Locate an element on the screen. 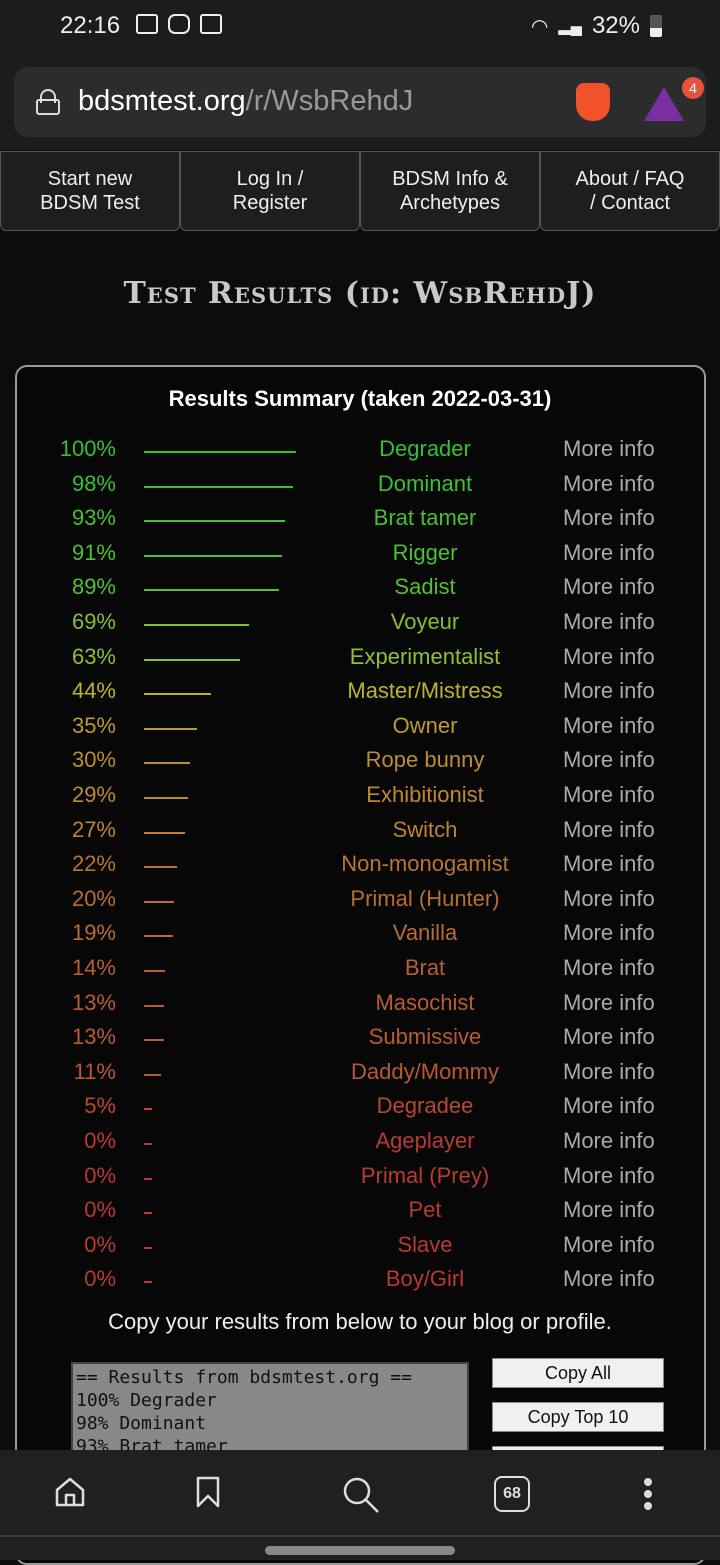 This screenshot has width=720, height=1565. result-row: 35% Owner More info is located at coordinates (360, 730).